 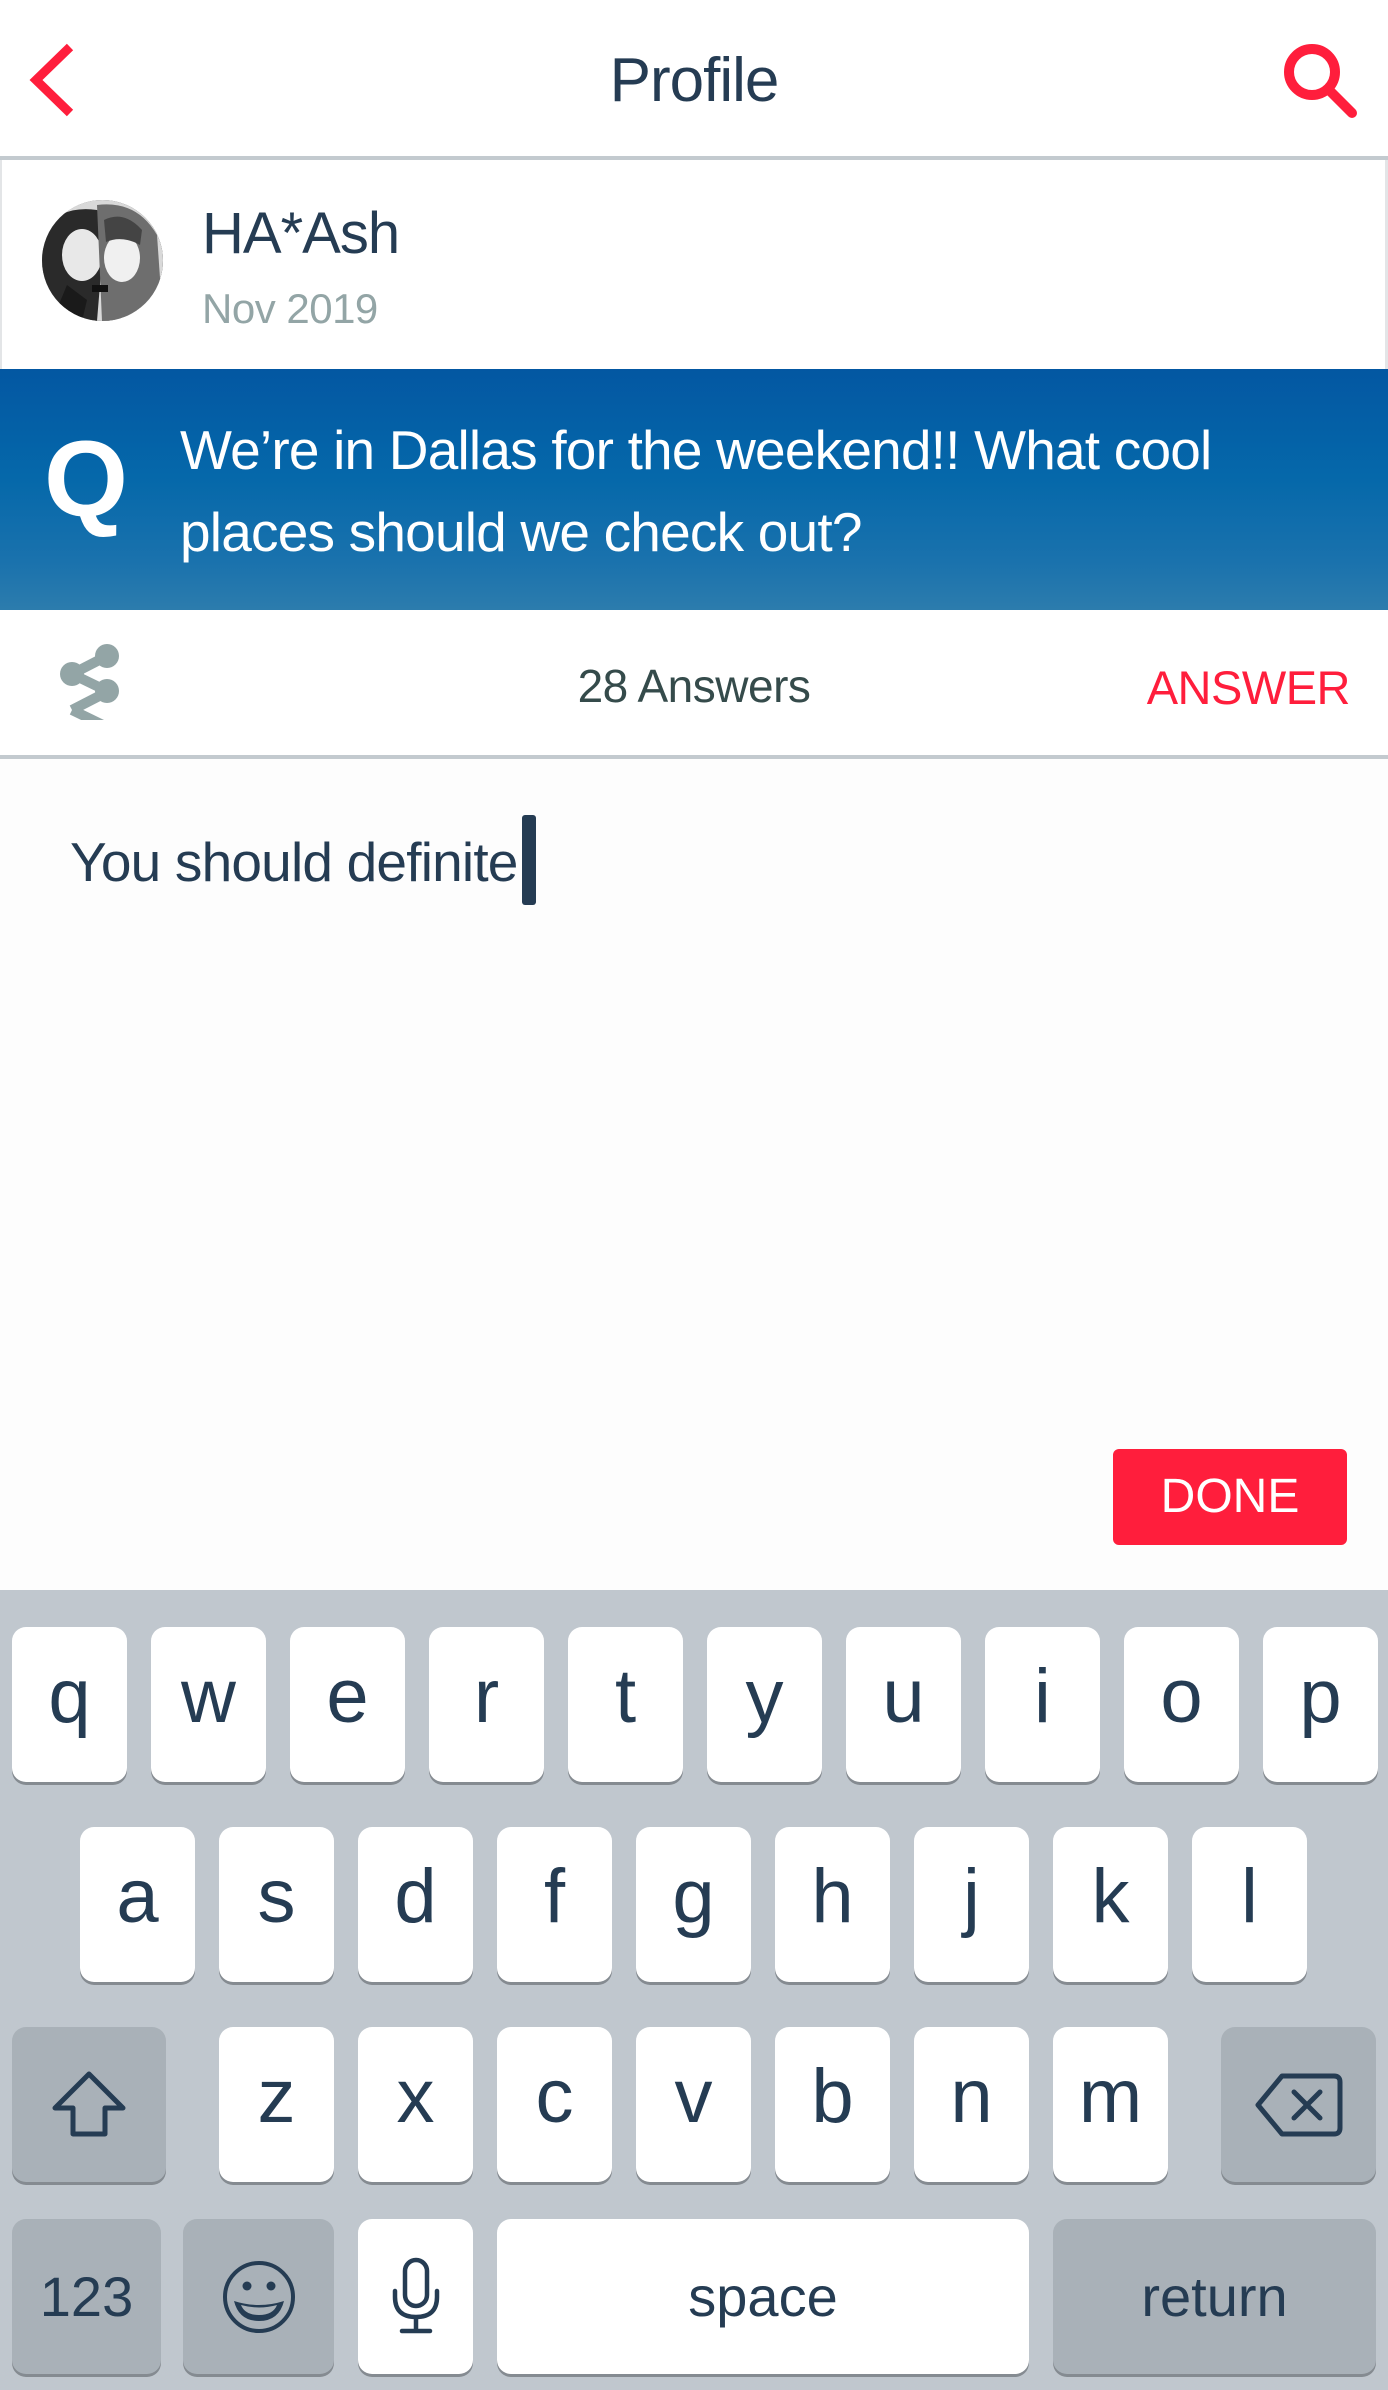 What do you see at coordinates (301, 234) in the screenshot?
I see `user-name: HA*Ash` at bounding box center [301, 234].